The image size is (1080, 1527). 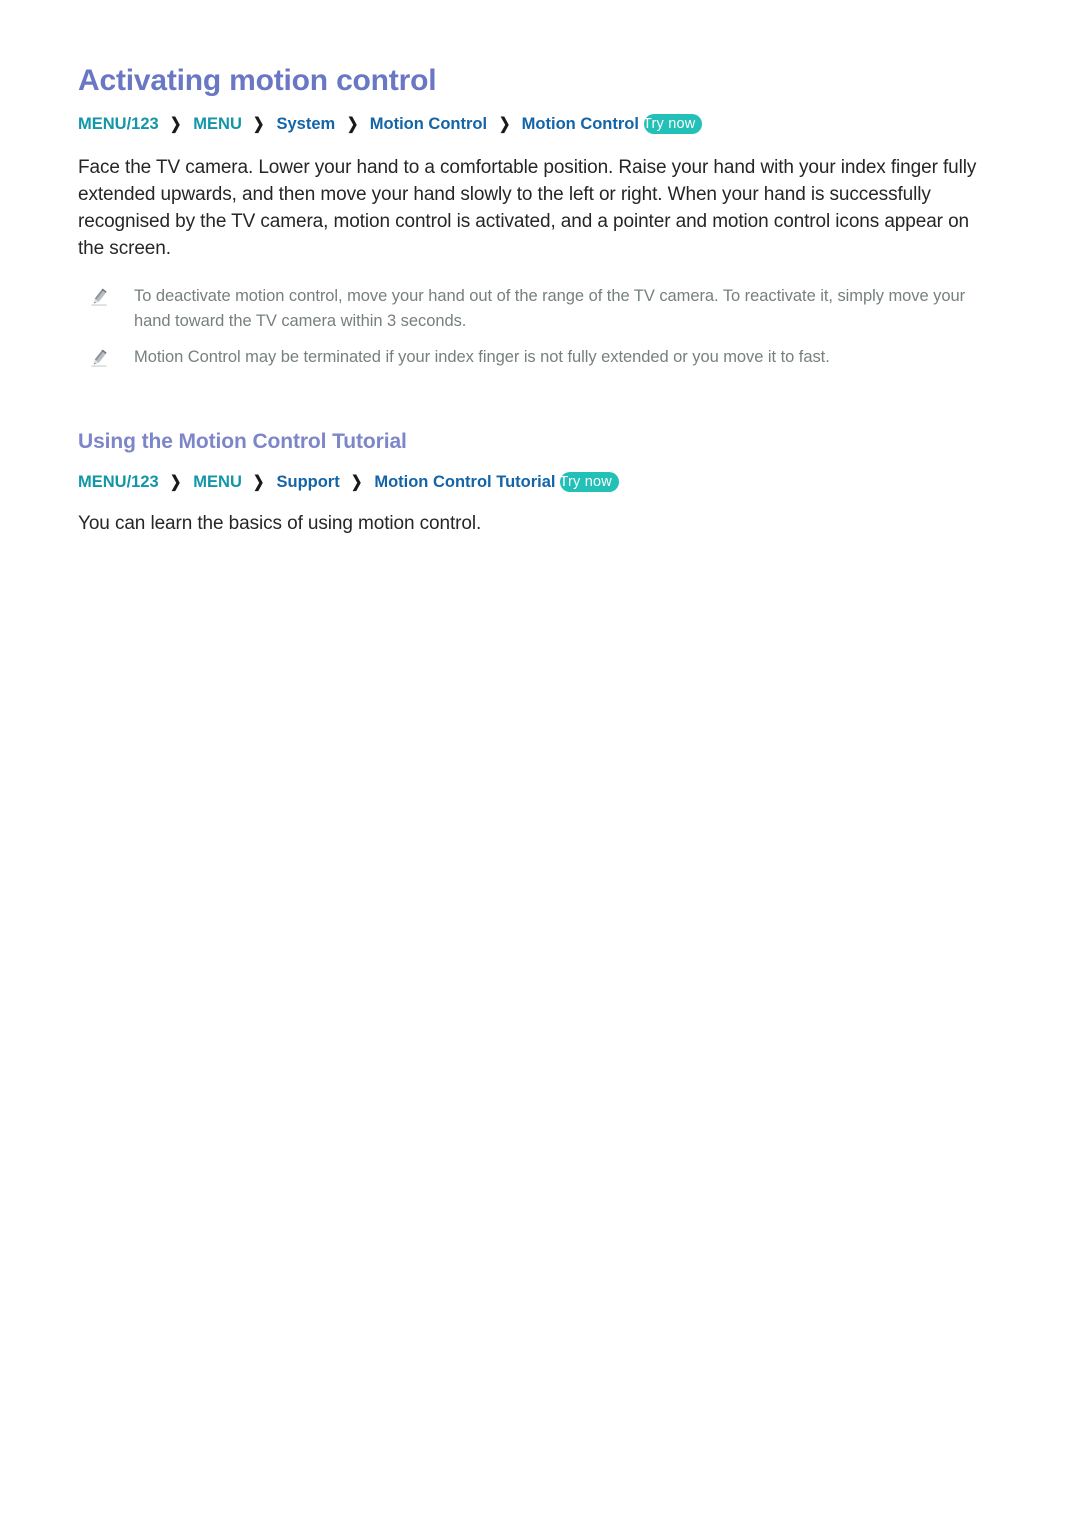 What do you see at coordinates (305, 124) in the screenshot?
I see `breadcrumb-item-system: System` at bounding box center [305, 124].